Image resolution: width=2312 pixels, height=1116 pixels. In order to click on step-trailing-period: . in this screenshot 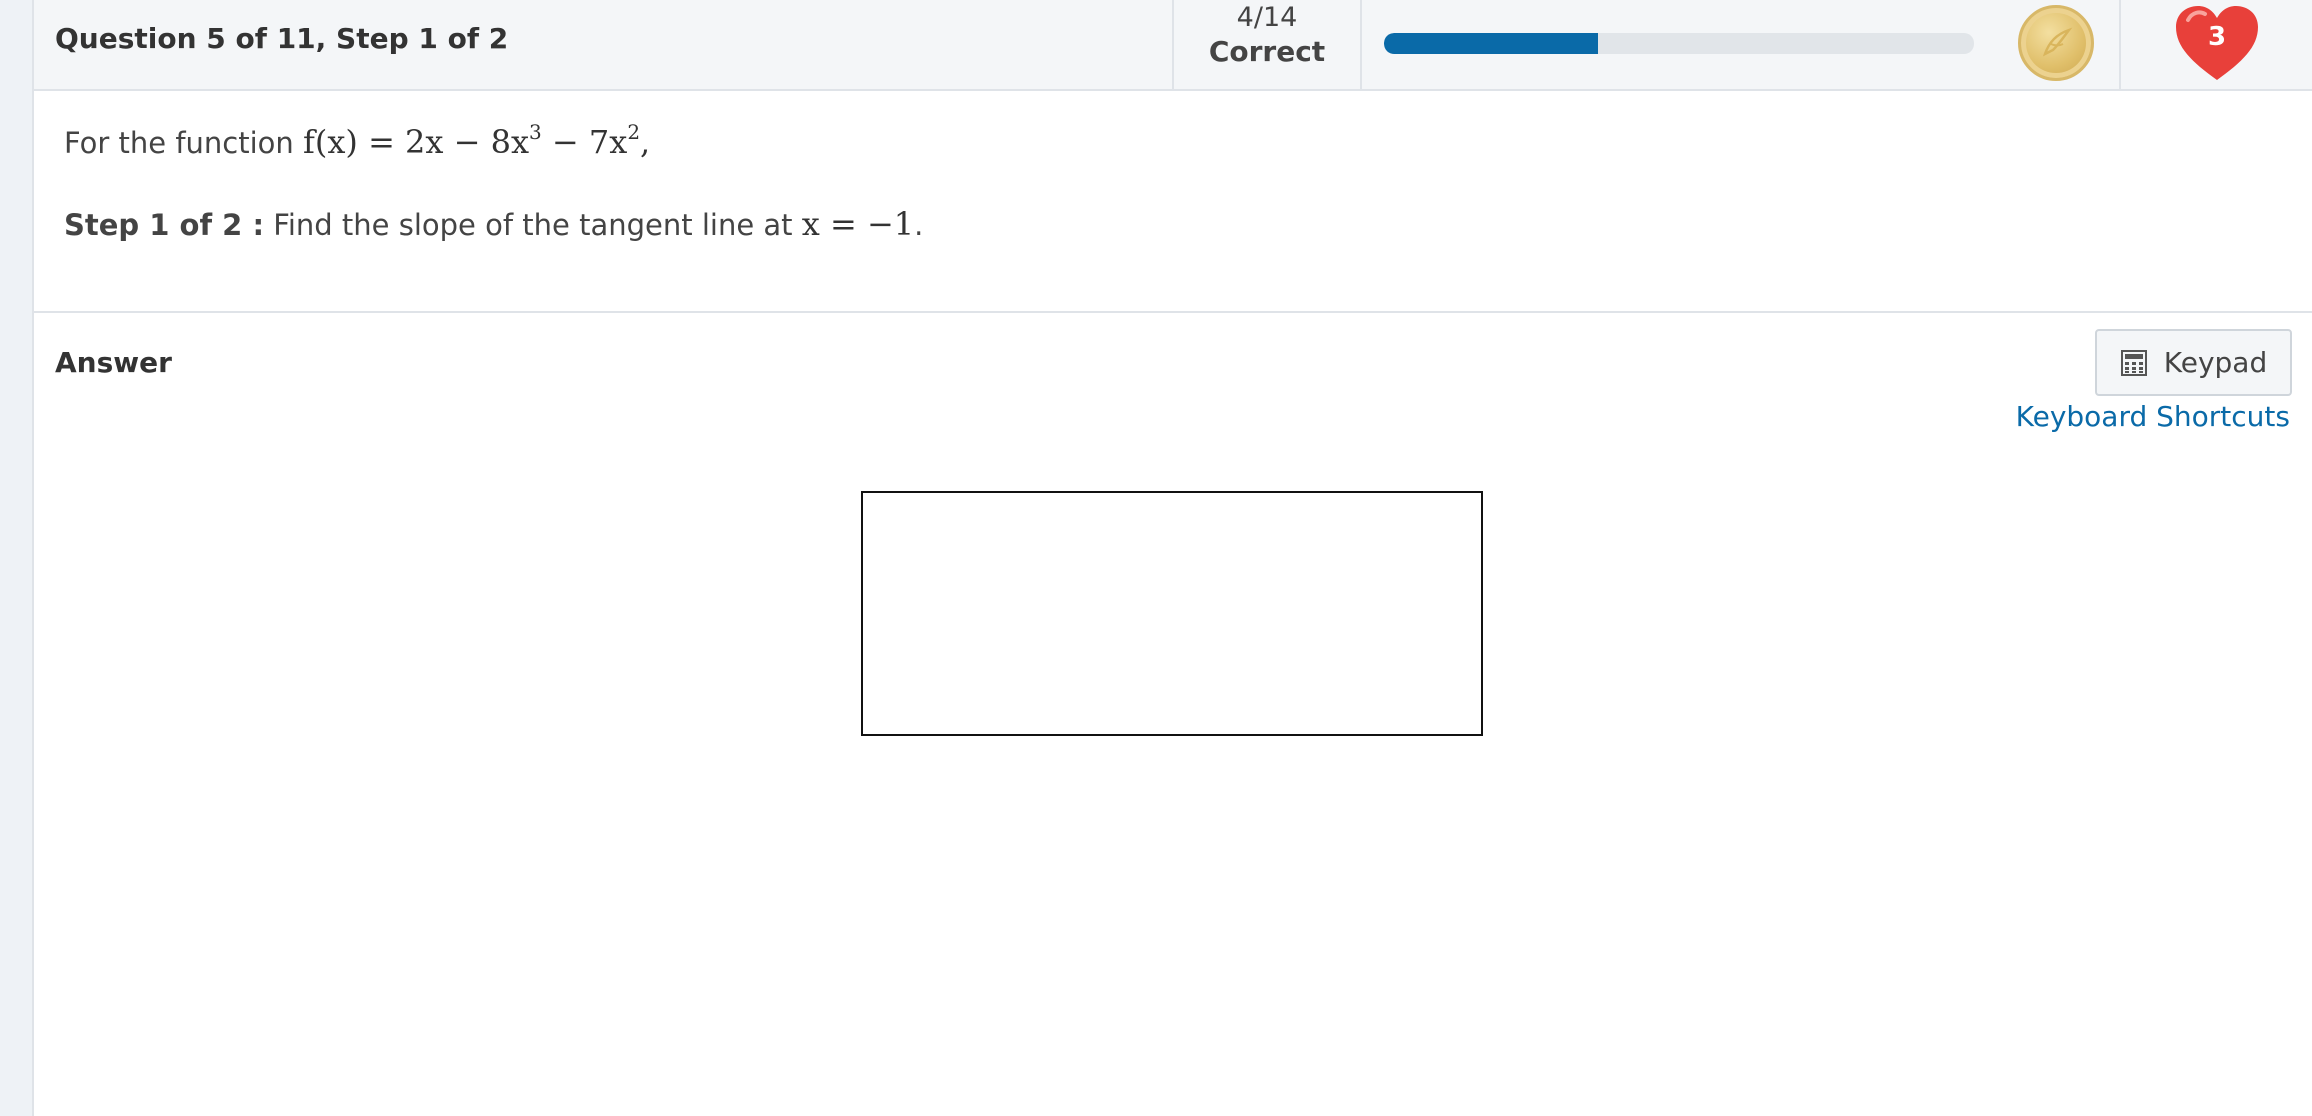, I will do `click(919, 225)`.